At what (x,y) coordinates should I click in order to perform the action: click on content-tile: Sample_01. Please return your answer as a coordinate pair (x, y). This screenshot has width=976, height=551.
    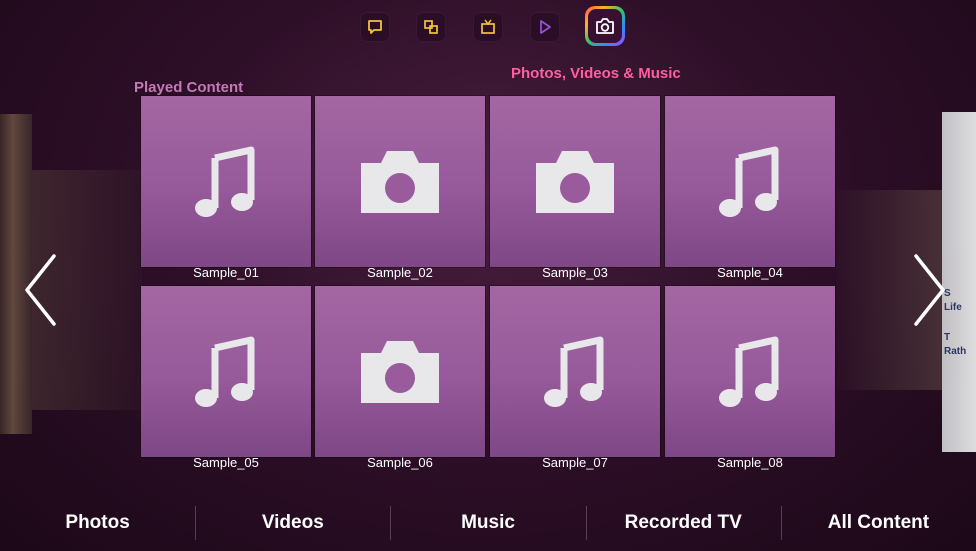
    Looking at the image, I should click on (226, 189).